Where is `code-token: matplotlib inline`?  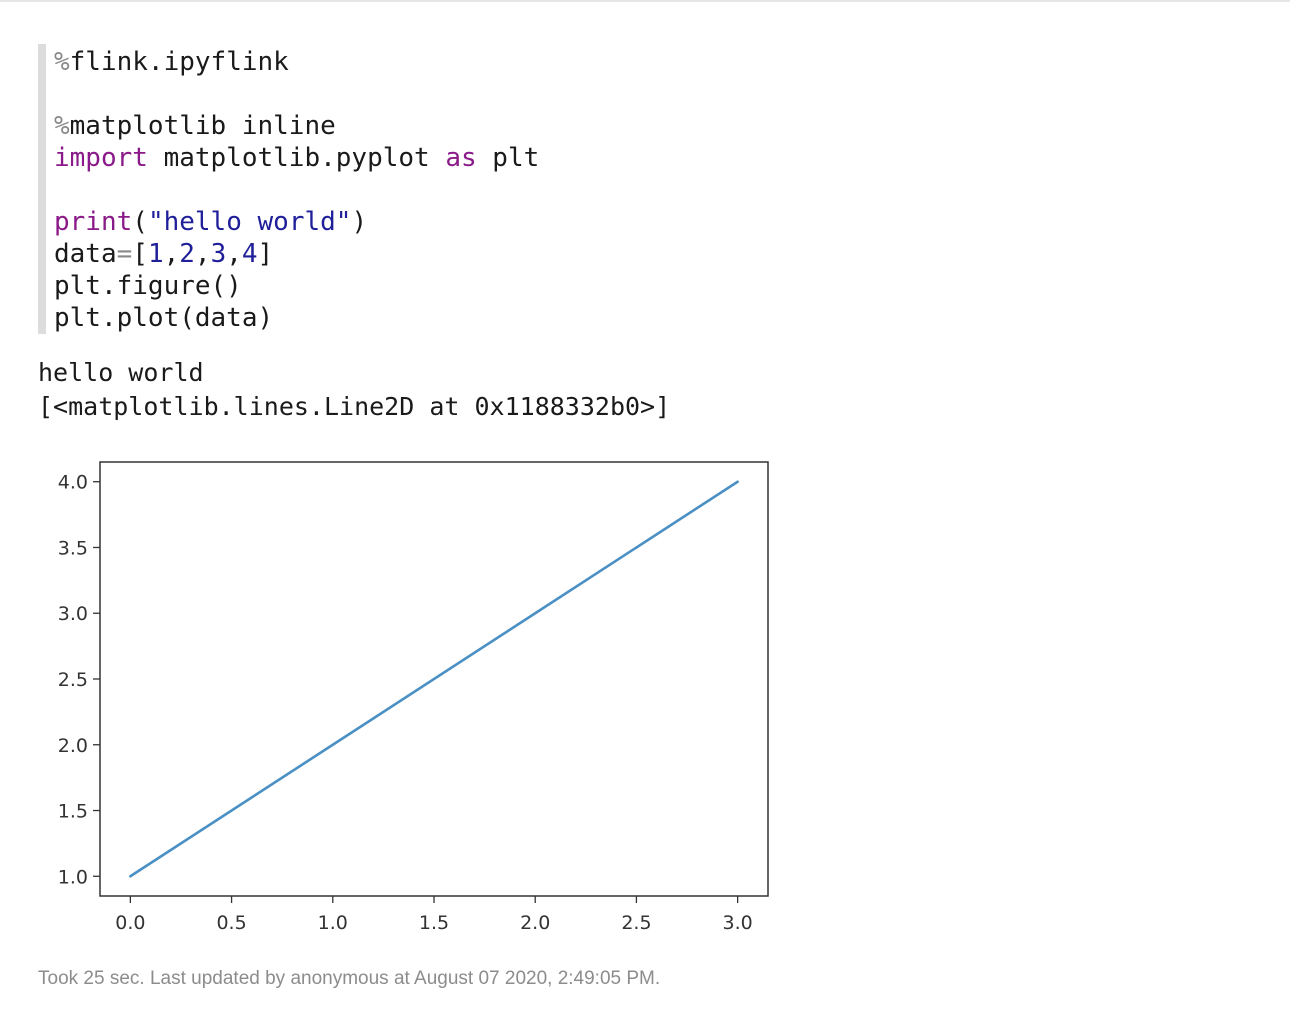 code-token: matplotlib inline is located at coordinates (202, 126).